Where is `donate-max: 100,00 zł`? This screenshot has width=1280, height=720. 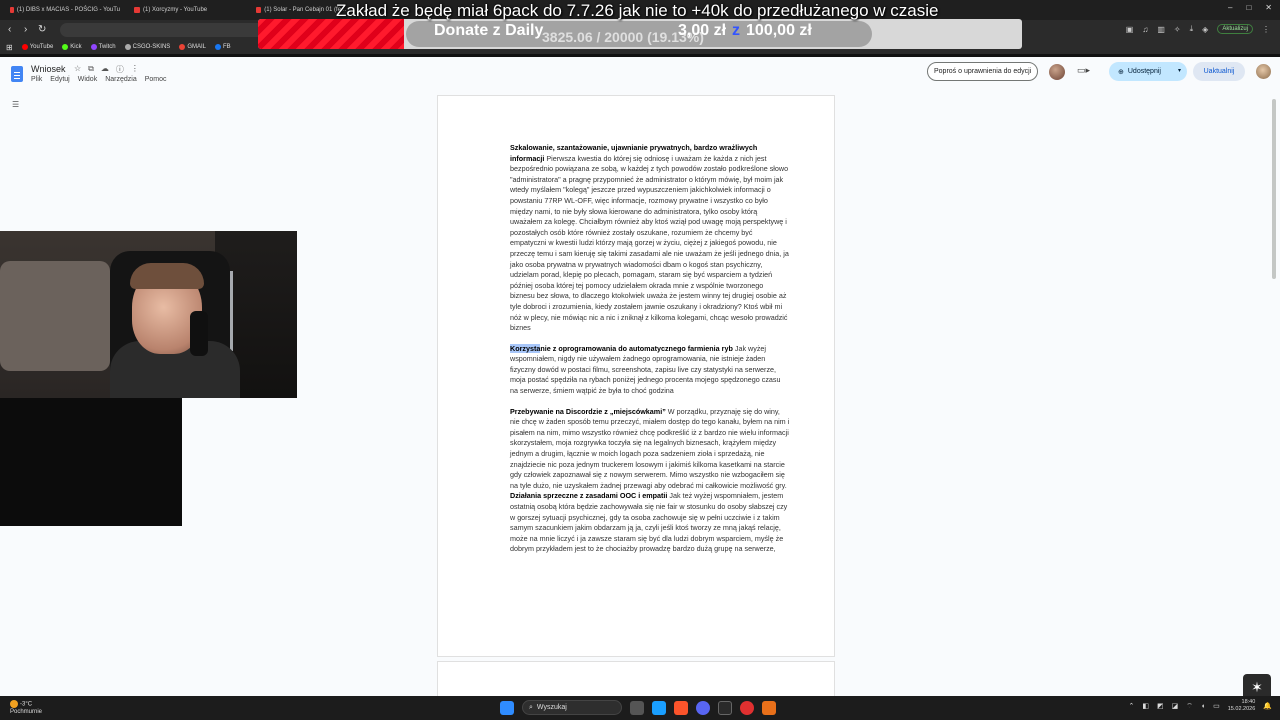 donate-max: 100,00 zł is located at coordinates (779, 30).